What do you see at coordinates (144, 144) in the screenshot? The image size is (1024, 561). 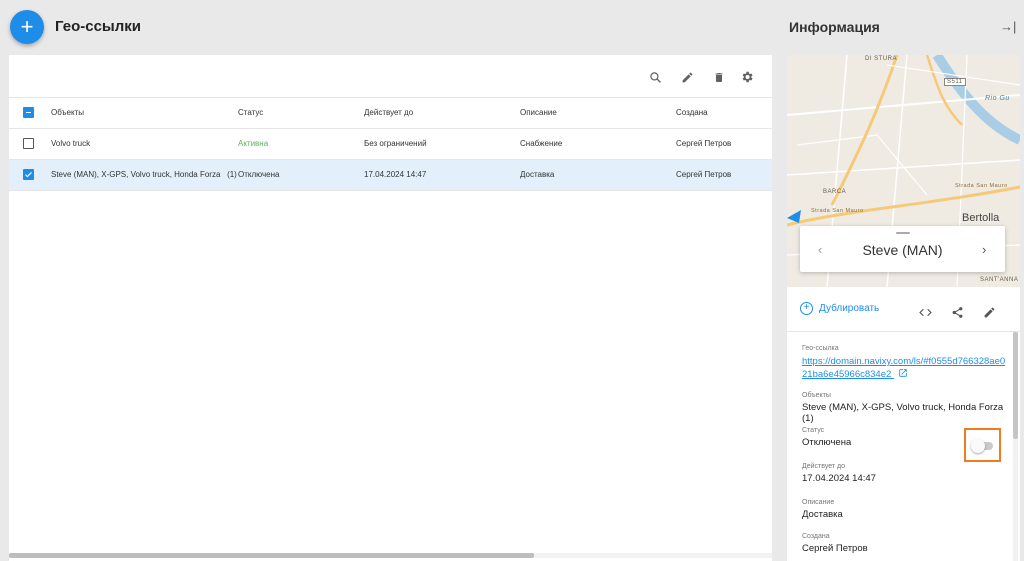 I see `row-objects: Volvo truck` at bounding box center [144, 144].